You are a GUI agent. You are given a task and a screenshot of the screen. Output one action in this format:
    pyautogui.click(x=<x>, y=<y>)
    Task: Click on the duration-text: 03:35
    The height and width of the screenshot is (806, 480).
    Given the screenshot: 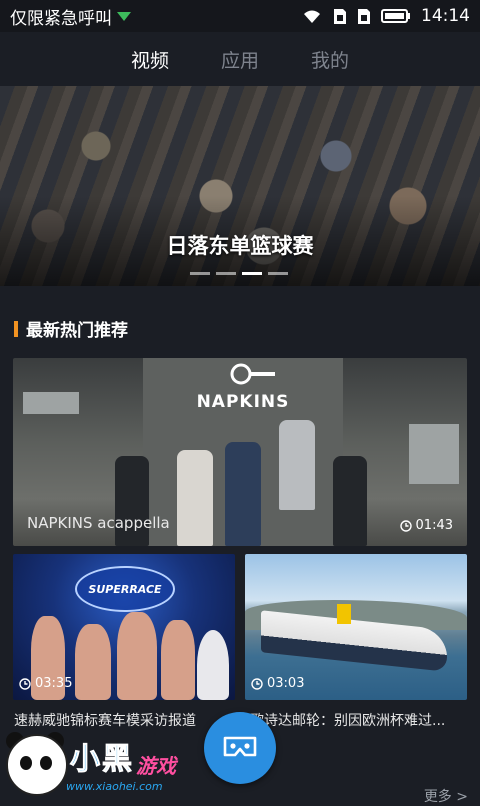 What is the action you would take?
    pyautogui.click(x=54, y=683)
    